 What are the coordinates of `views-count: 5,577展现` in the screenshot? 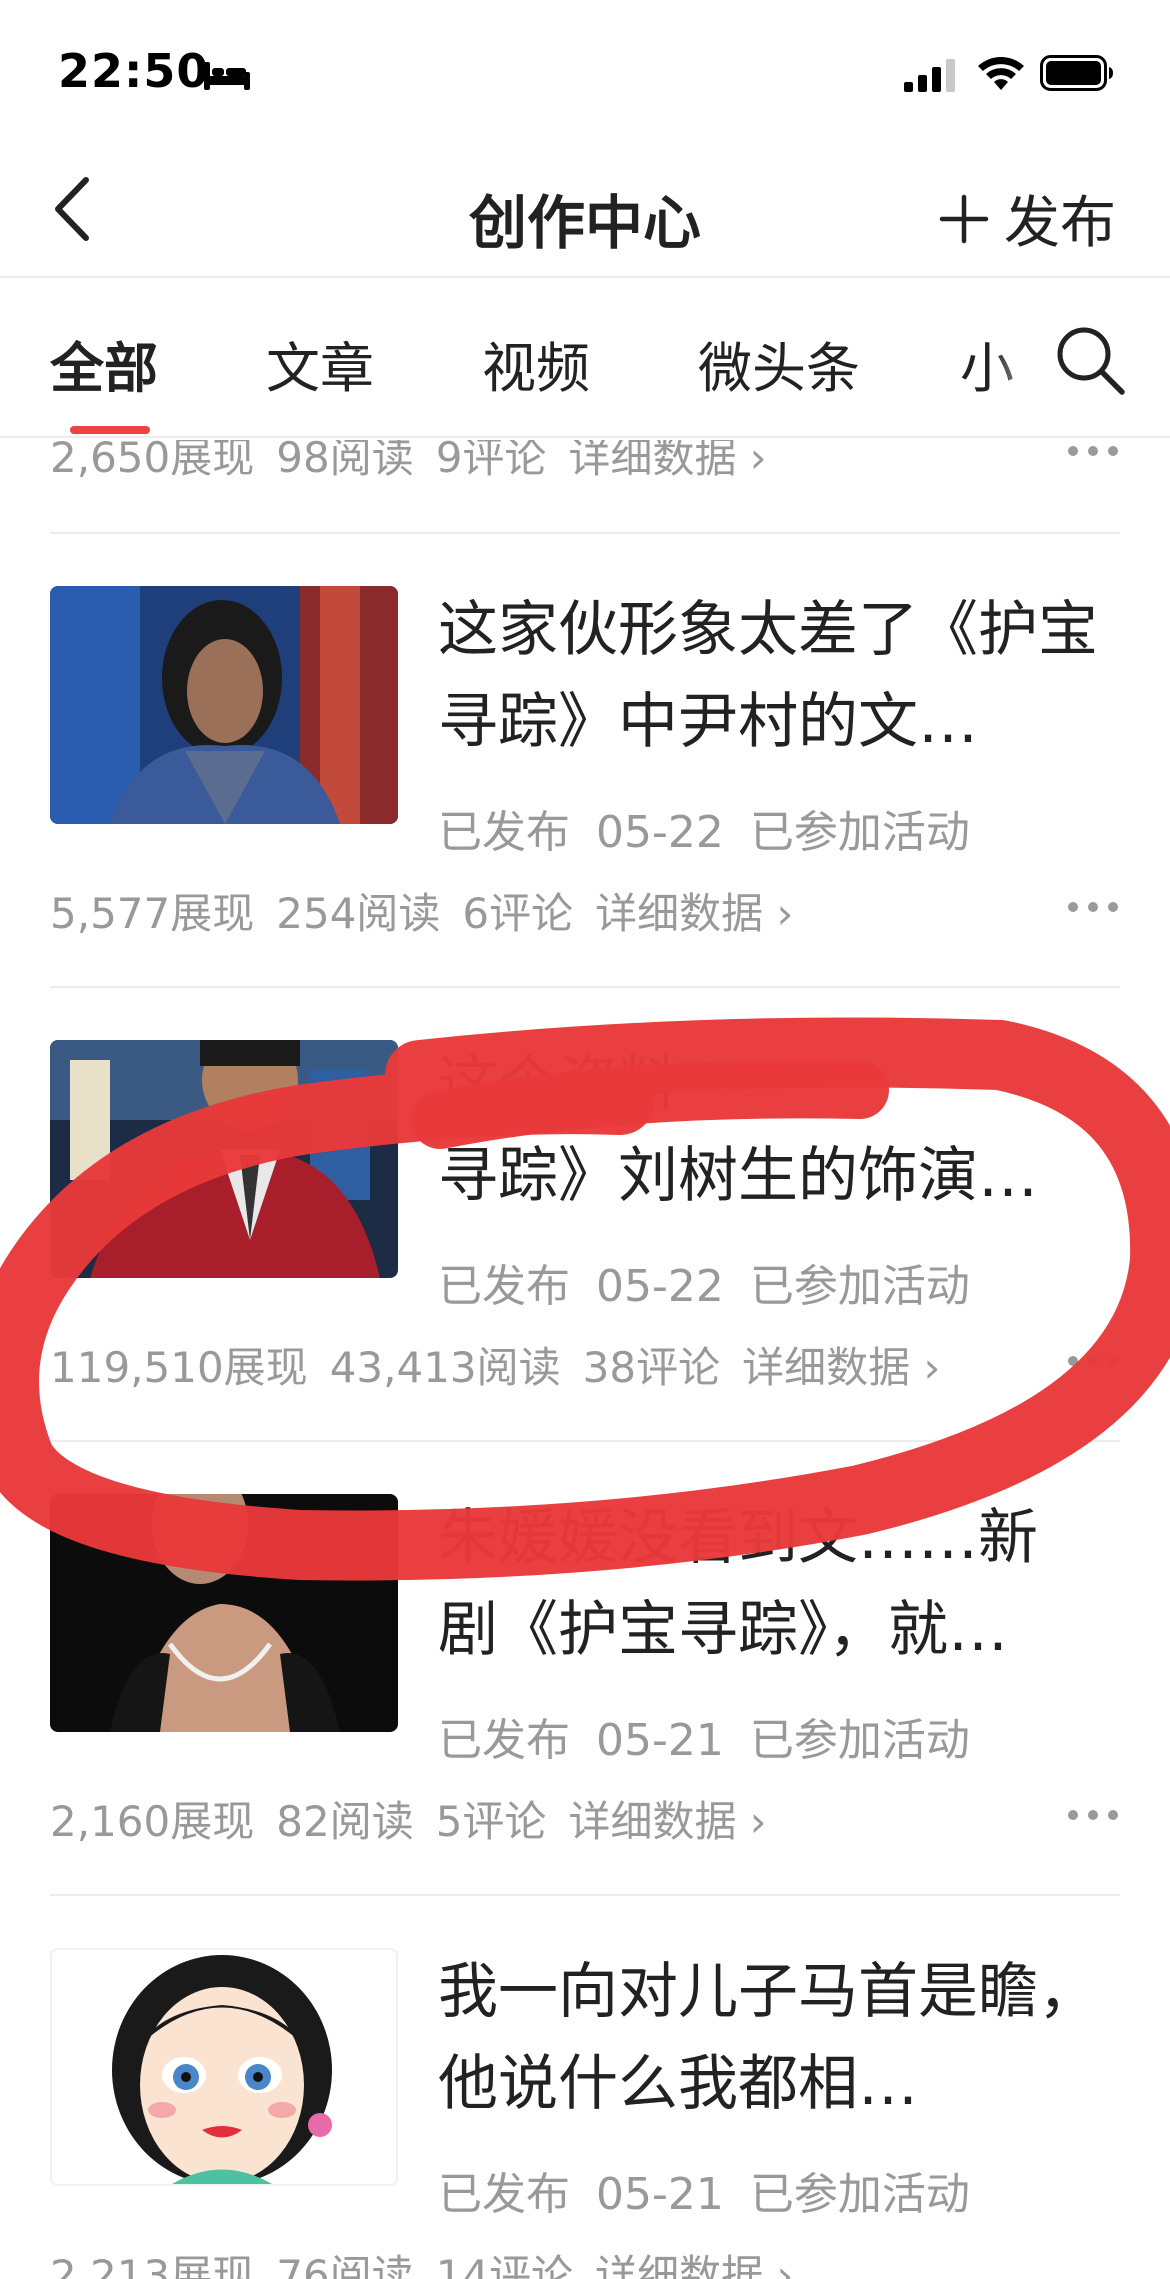 It's located at (152, 913).